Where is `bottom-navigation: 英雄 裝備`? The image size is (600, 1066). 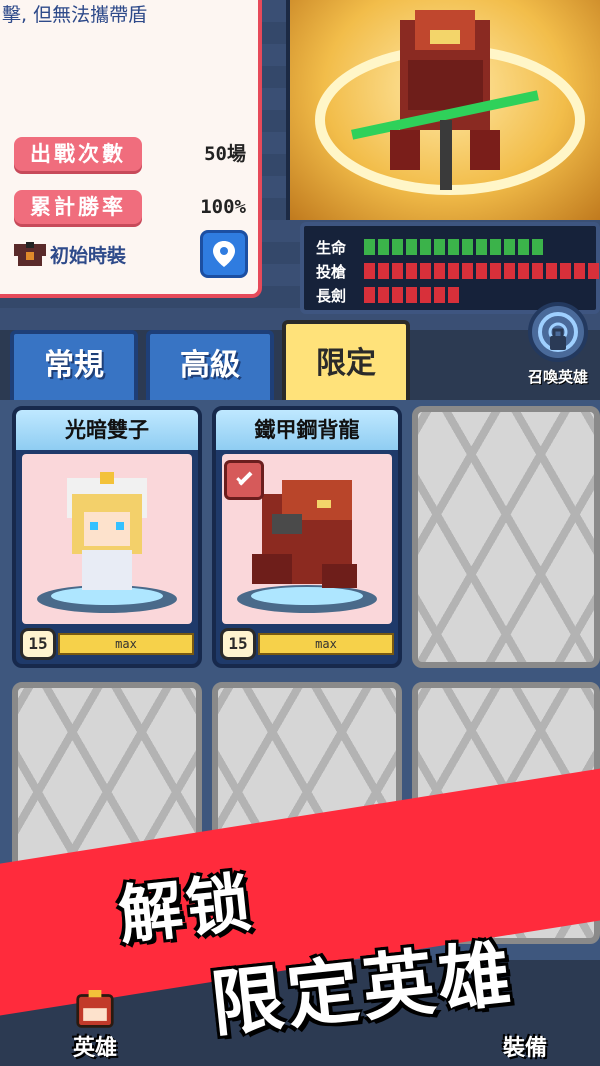 bottom-navigation: 英雄 裝備 is located at coordinates (300, 1028).